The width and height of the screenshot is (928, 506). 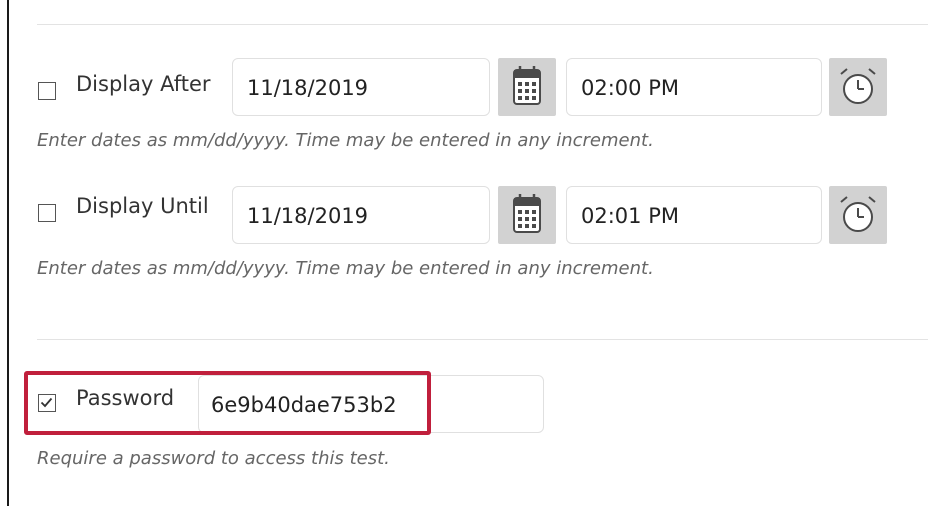 What do you see at coordinates (227, 403) in the screenshot?
I see `password-highlight-box` at bounding box center [227, 403].